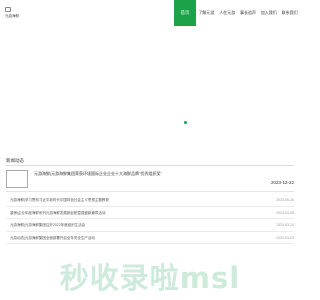 This screenshot has height=300, width=320. What do you see at coordinates (150, 191) in the screenshot?
I see `divider` at bounding box center [150, 191].